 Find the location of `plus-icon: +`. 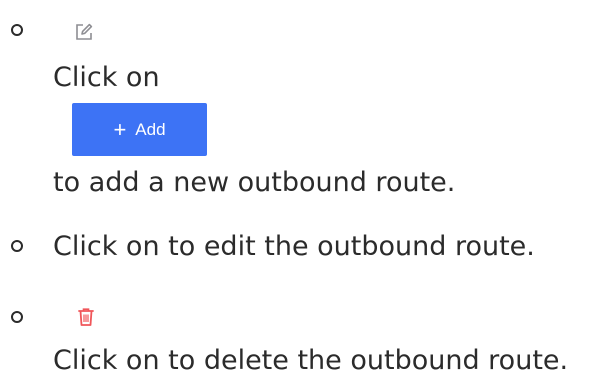

plus-icon: + is located at coordinates (120, 129).